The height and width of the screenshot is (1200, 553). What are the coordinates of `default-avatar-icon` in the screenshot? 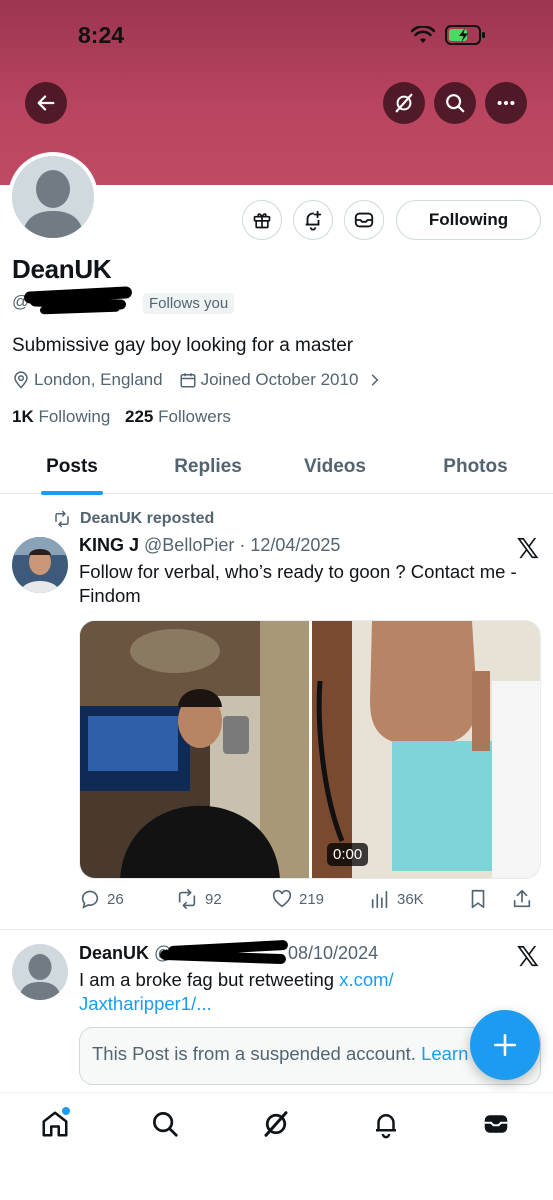 It's located at (53, 197).